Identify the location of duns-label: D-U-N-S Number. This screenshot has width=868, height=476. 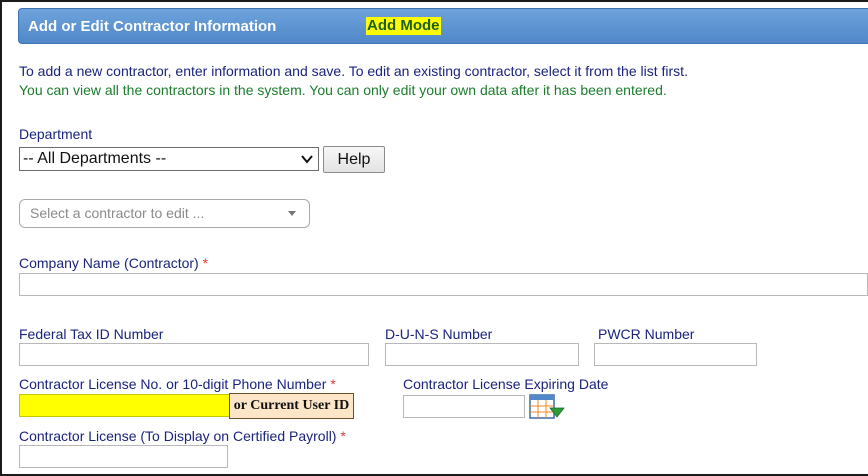
(439, 334).